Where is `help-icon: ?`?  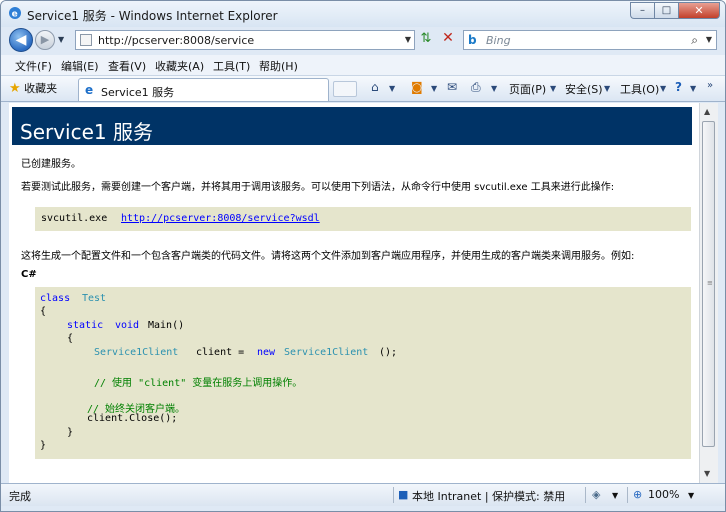 help-icon: ? is located at coordinates (678, 87).